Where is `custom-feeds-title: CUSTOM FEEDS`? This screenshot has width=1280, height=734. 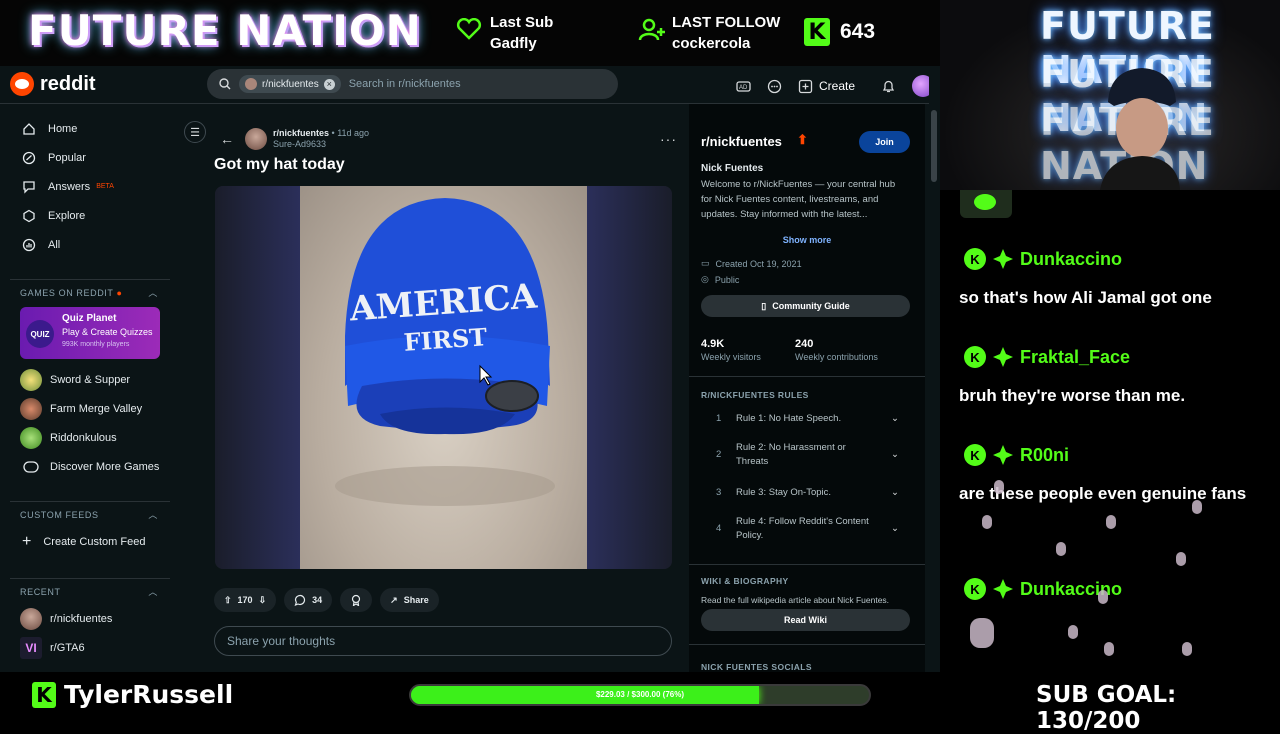 custom-feeds-title: CUSTOM FEEDS is located at coordinates (59, 514).